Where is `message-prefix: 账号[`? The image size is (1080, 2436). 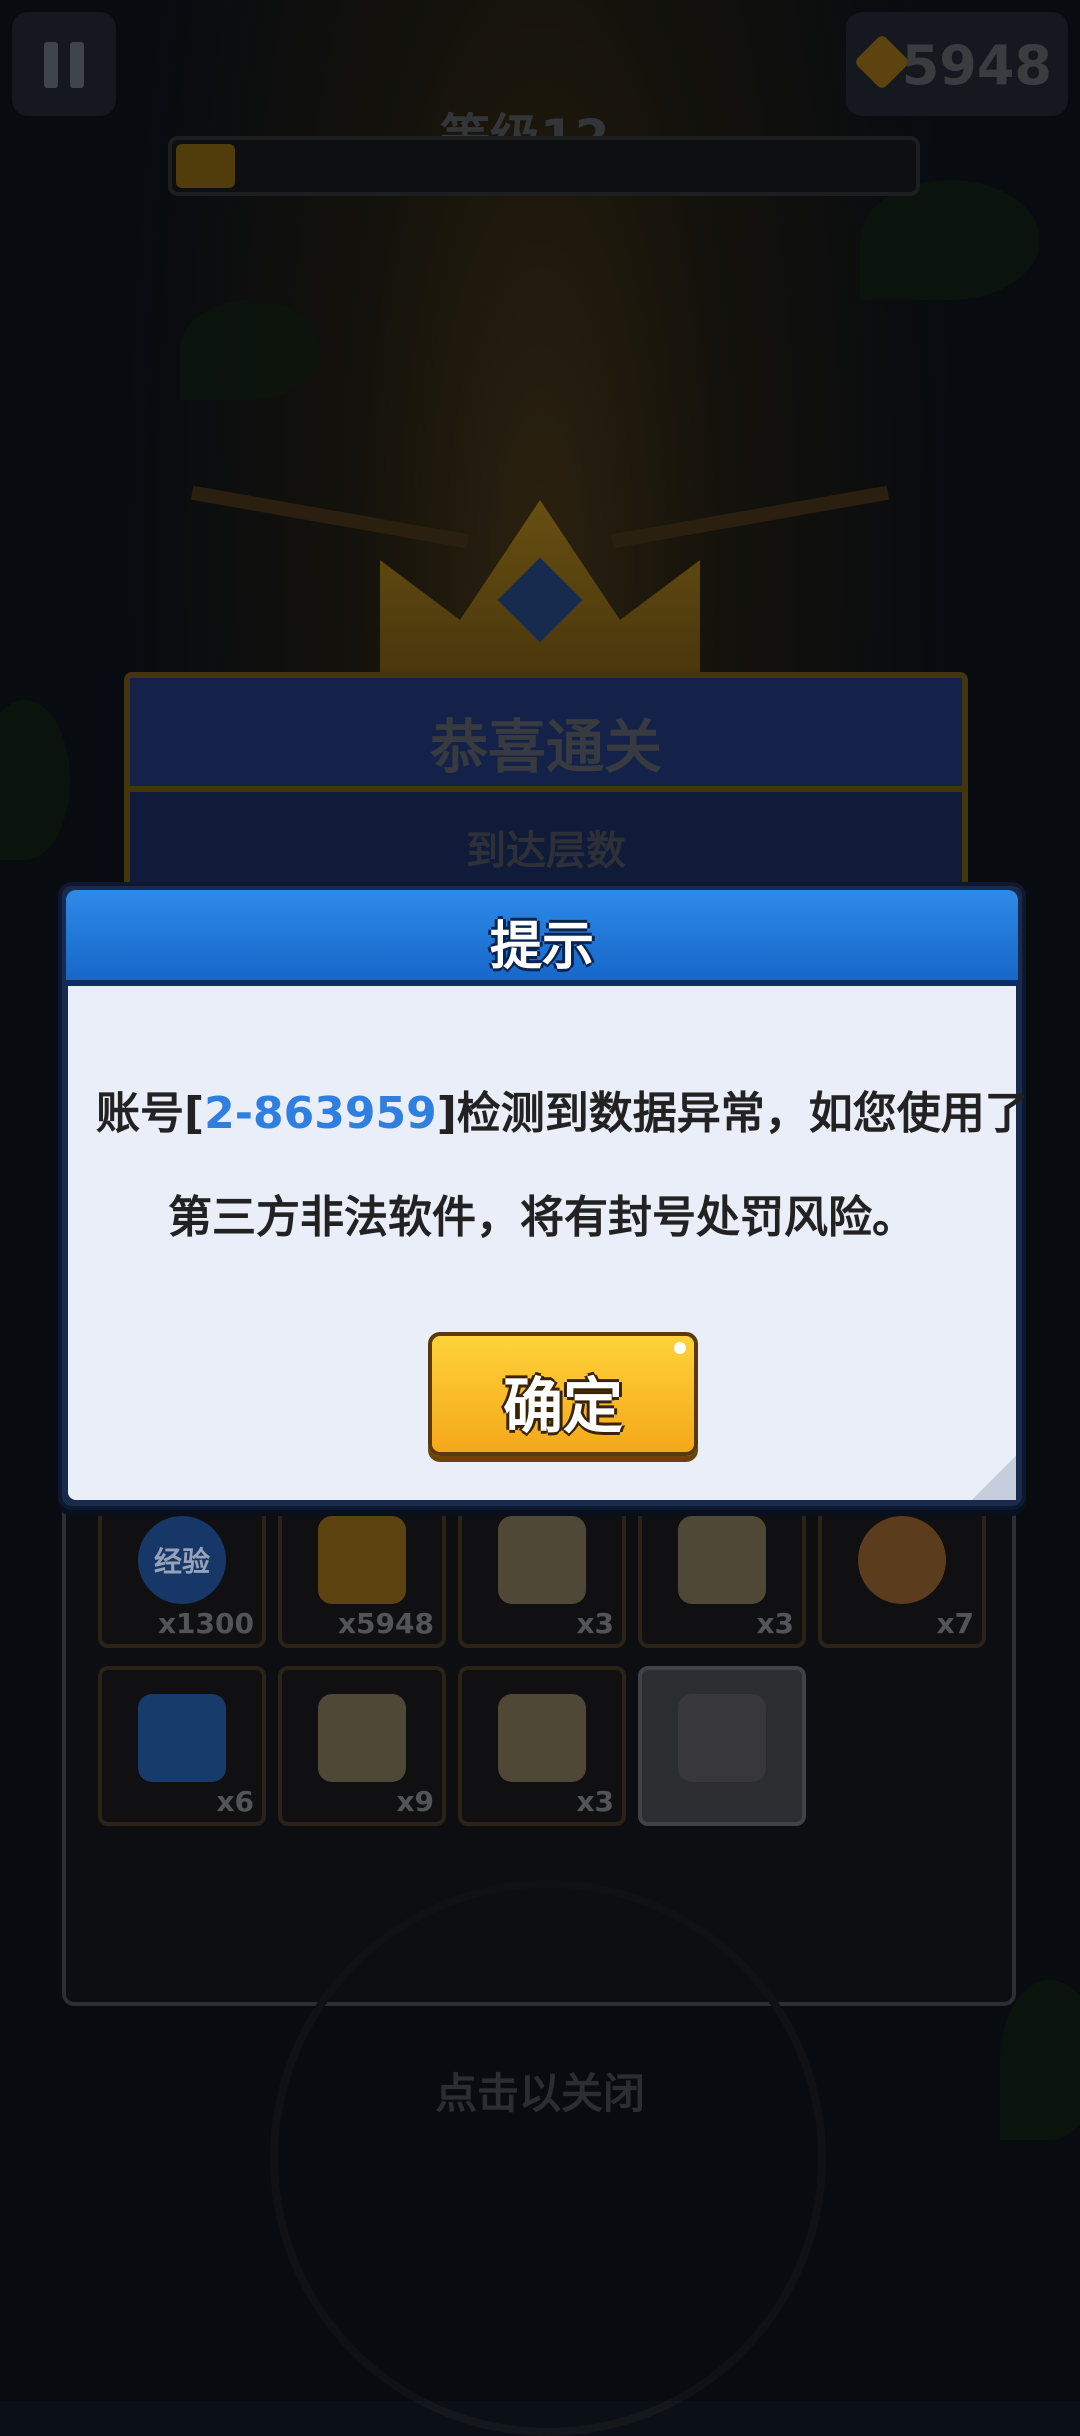 message-prefix: 账号[ is located at coordinates (150, 1113).